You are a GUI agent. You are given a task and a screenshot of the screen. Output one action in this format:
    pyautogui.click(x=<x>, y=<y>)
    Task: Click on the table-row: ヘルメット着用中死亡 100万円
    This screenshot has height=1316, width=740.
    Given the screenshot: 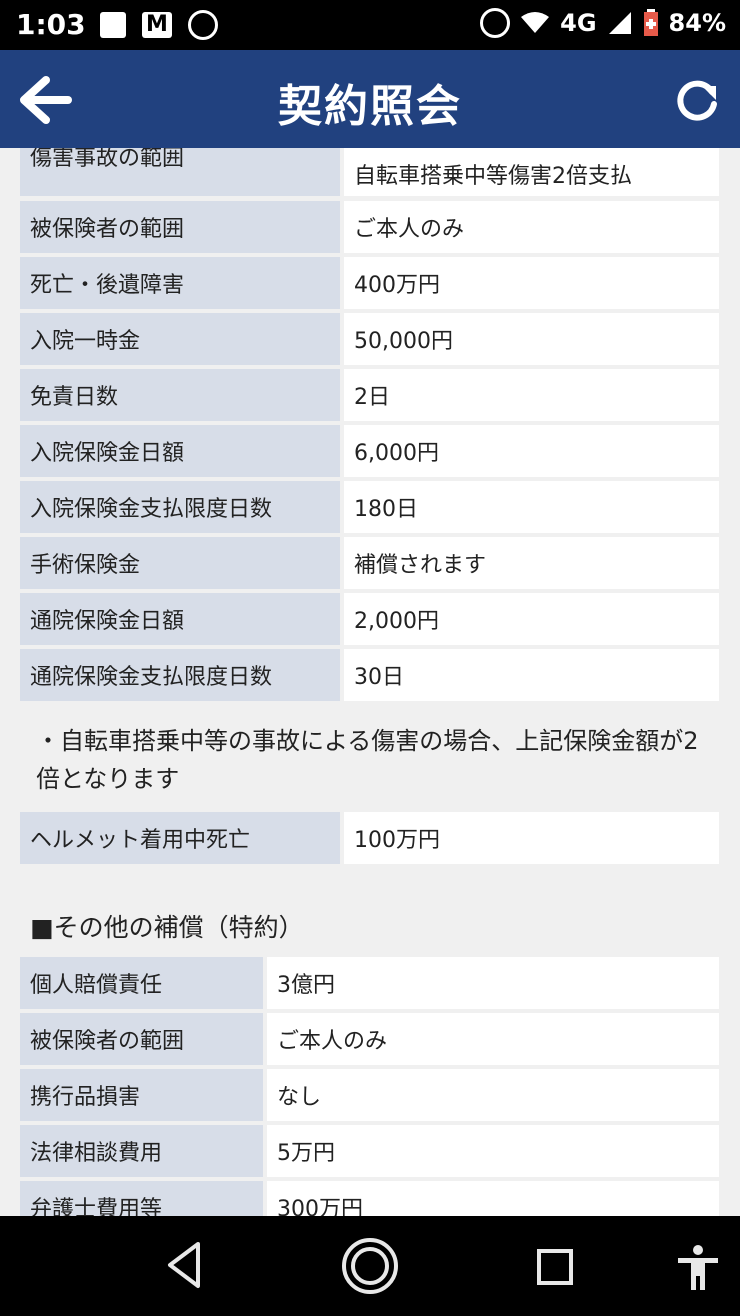 What is the action you would take?
    pyautogui.click(x=369, y=838)
    